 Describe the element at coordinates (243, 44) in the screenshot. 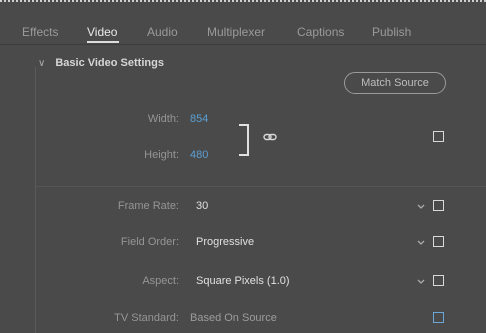

I see `tab-divider` at that location.